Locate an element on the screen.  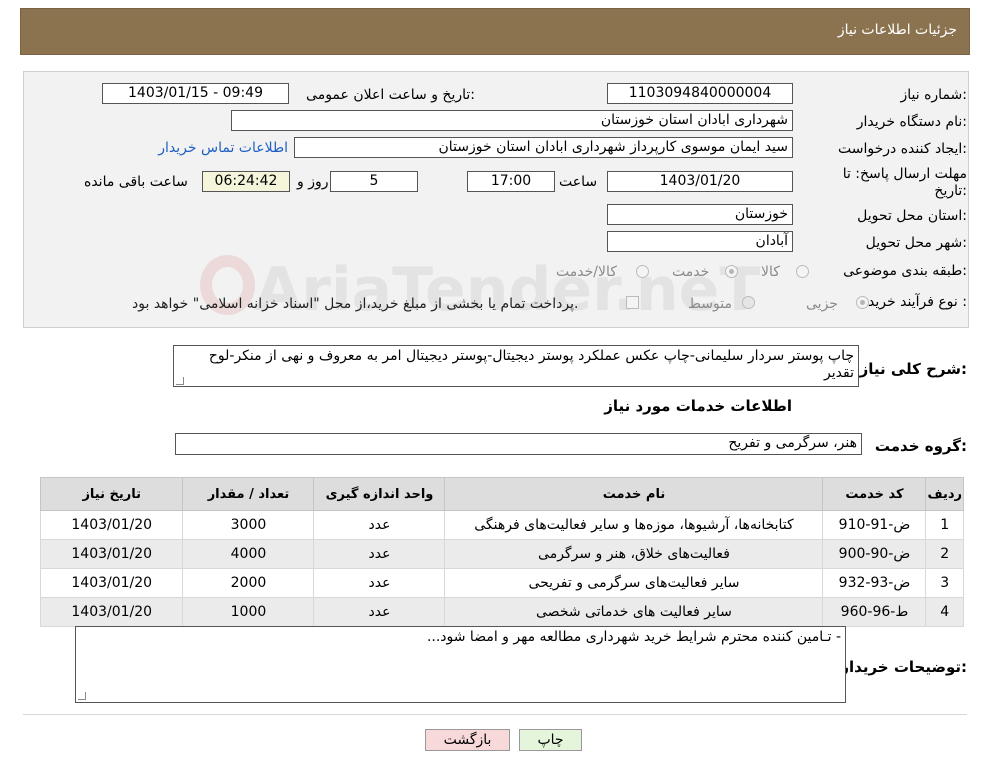
cell-service-code: ض-93-932 is located at coordinates (874, 583).